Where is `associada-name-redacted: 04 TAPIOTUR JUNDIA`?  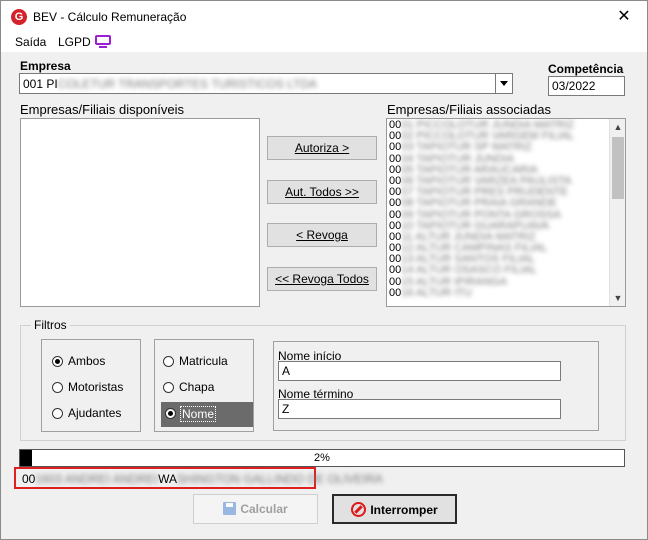
associada-name-redacted: 04 TAPIOTUR JUNDIA is located at coordinates (457, 158).